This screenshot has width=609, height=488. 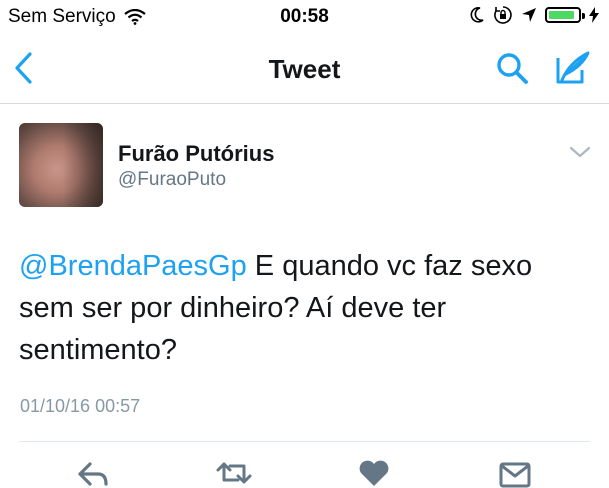 I want to click on status-icons, so click(x=534, y=15).